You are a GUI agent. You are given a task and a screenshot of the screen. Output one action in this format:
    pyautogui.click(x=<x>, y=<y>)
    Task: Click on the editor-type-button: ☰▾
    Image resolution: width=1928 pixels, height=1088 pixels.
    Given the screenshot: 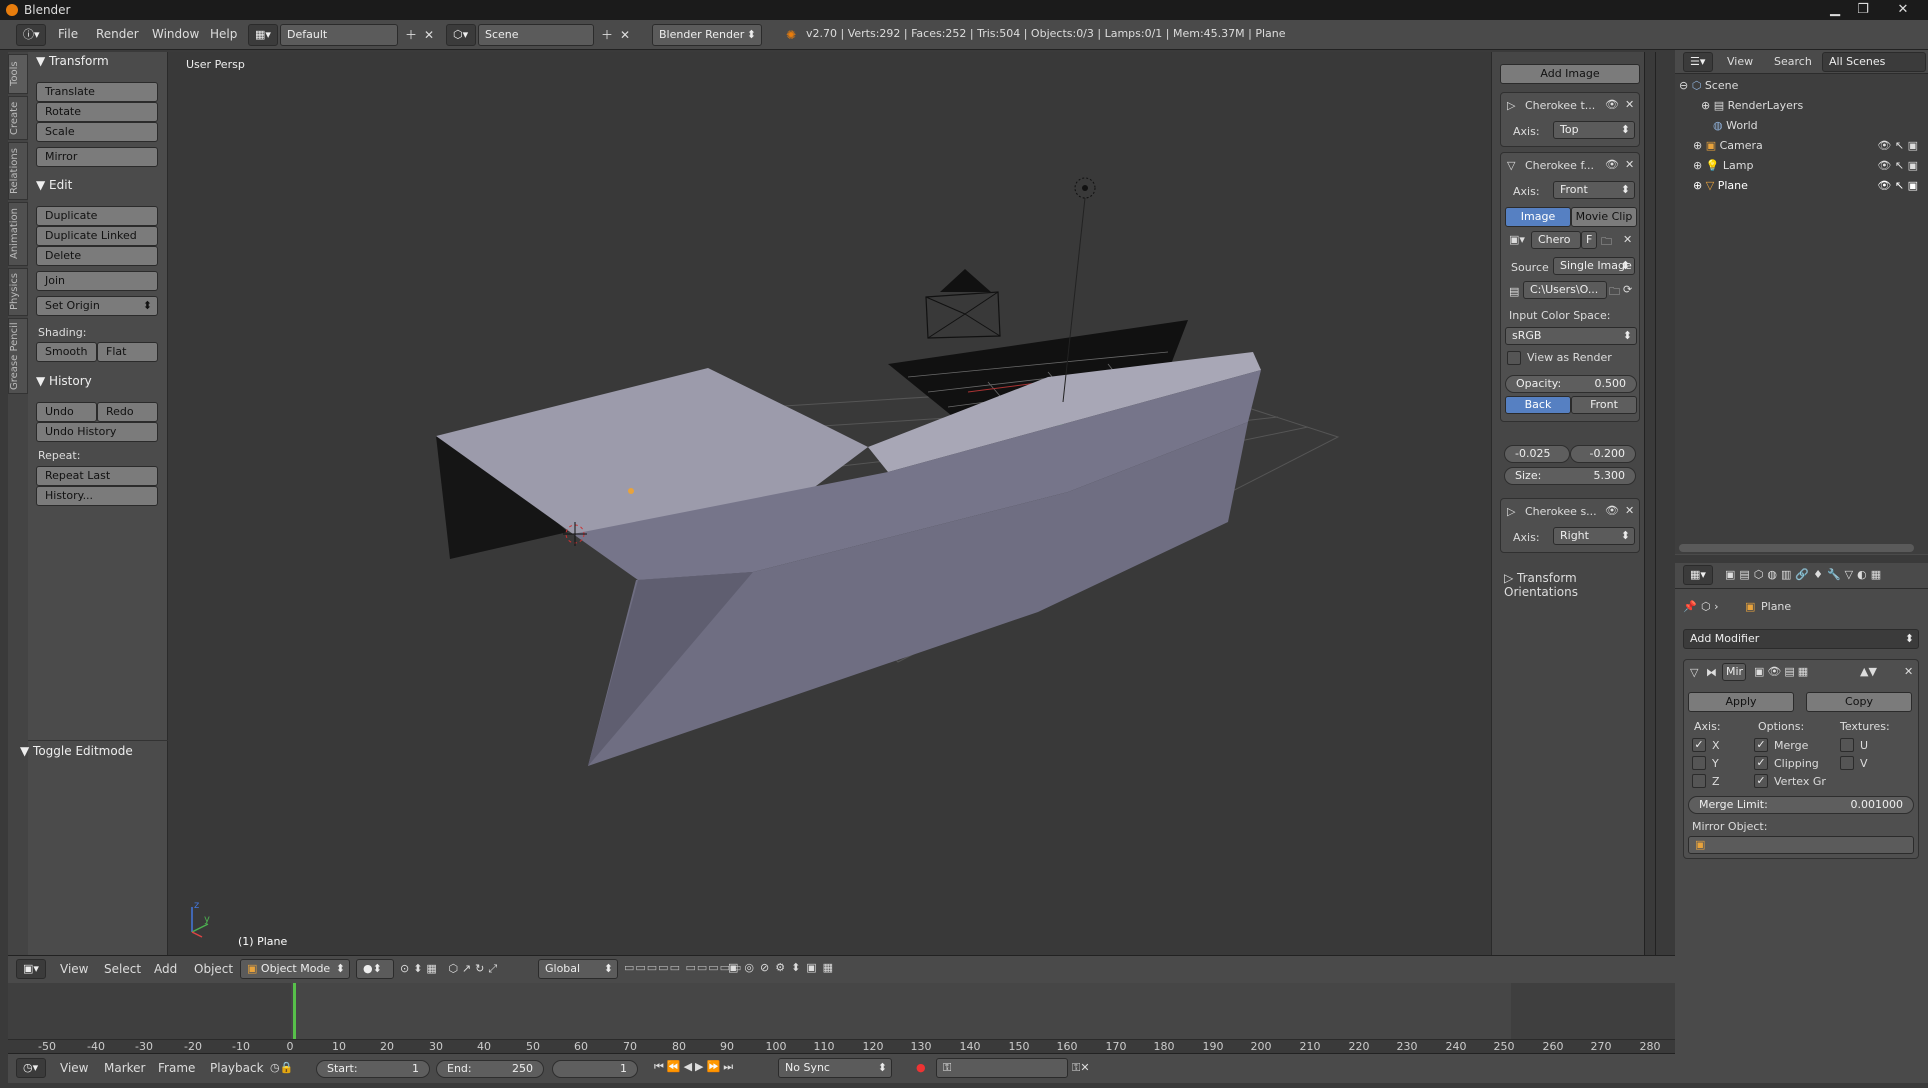 What is the action you would take?
    pyautogui.click(x=1698, y=62)
    